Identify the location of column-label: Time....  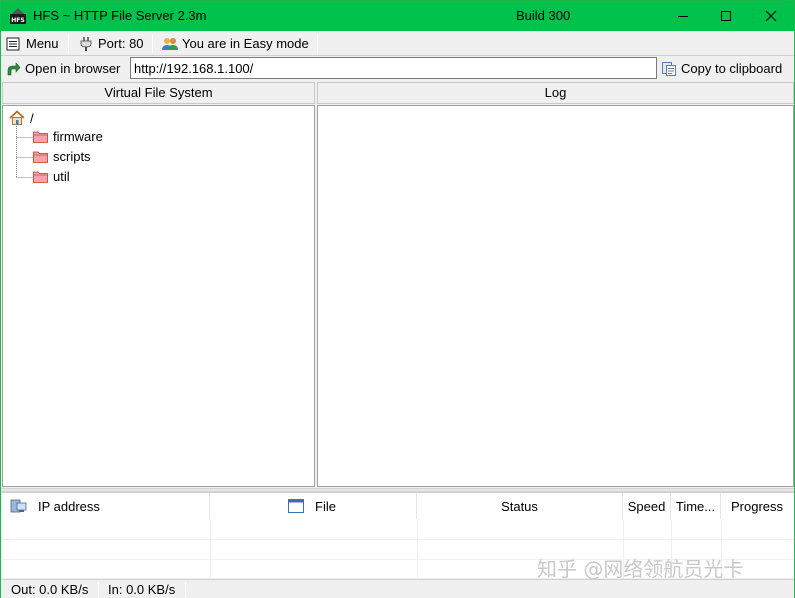
(695, 506).